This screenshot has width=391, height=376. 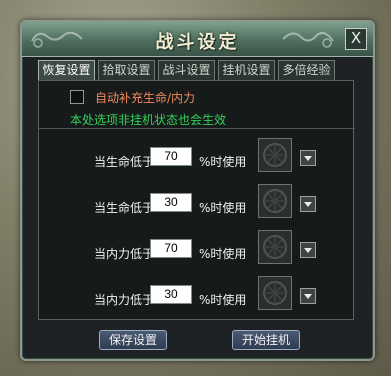 What do you see at coordinates (356, 39) in the screenshot?
I see `close-button: X` at bounding box center [356, 39].